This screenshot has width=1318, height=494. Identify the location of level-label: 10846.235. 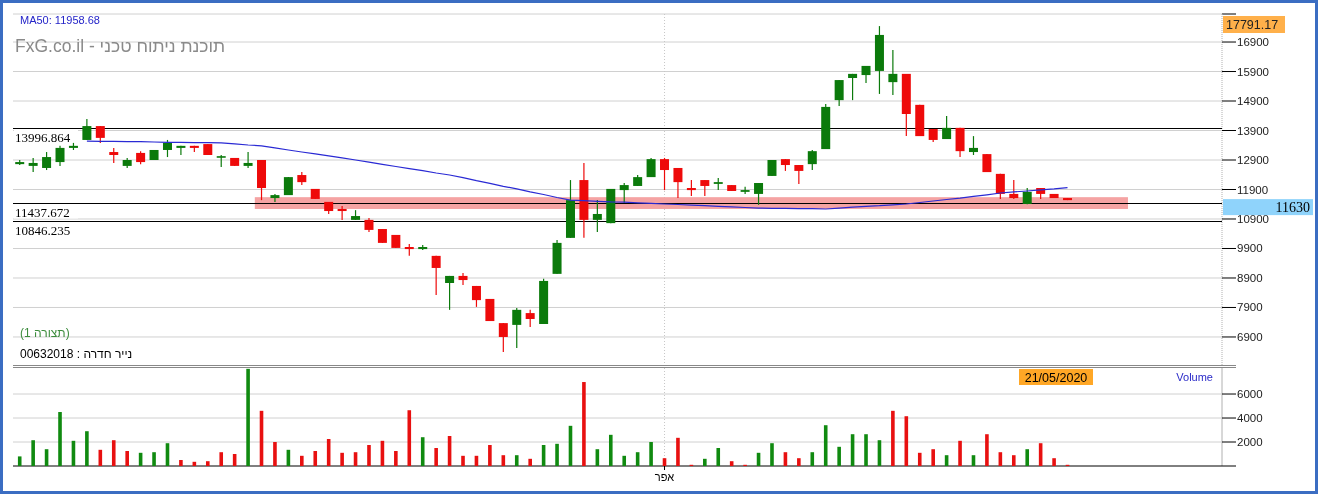
(43, 230).